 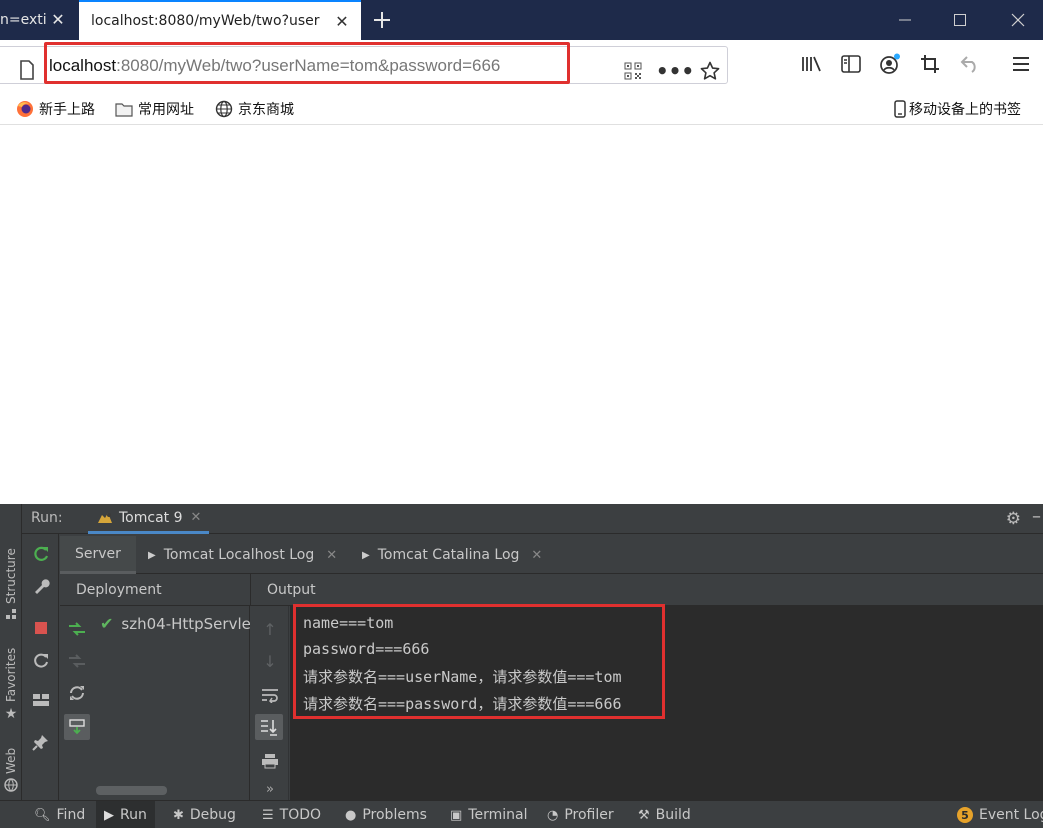 What do you see at coordinates (812, 64) in the screenshot?
I see `library-icon` at bounding box center [812, 64].